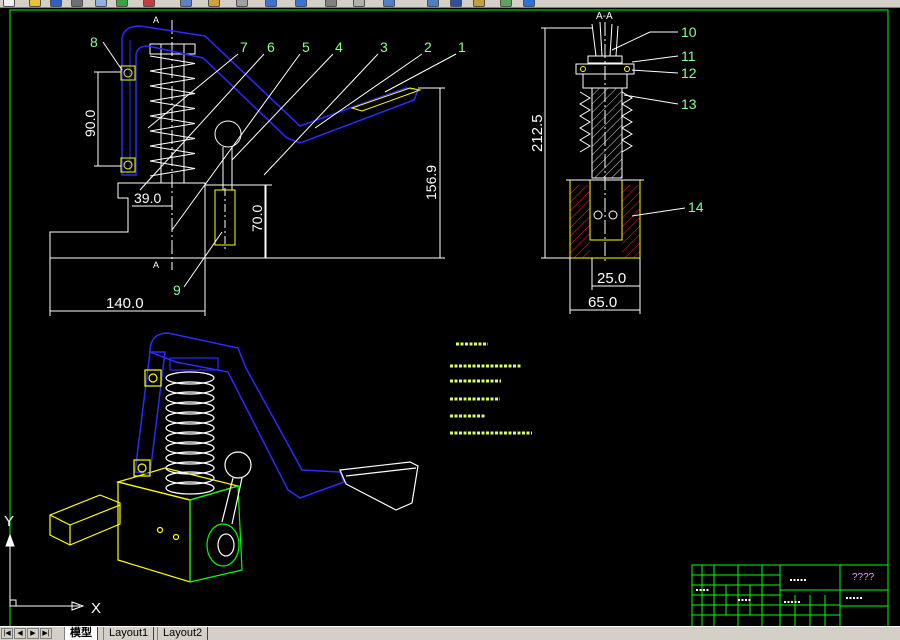  Describe the element at coordinates (384, 47) in the screenshot. I see `part-label-3: 3` at that location.